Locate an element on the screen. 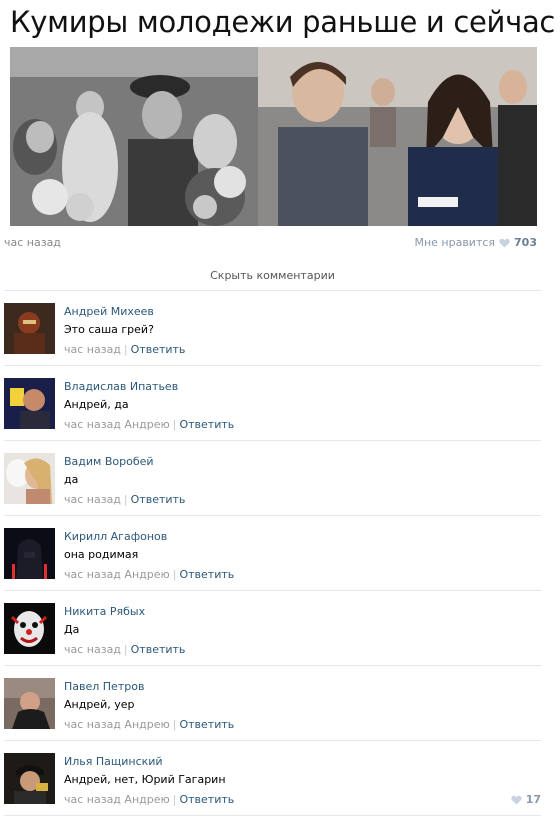 The width and height of the screenshot is (560, 820). like-count: 703 is located at coordinates (525, 242).